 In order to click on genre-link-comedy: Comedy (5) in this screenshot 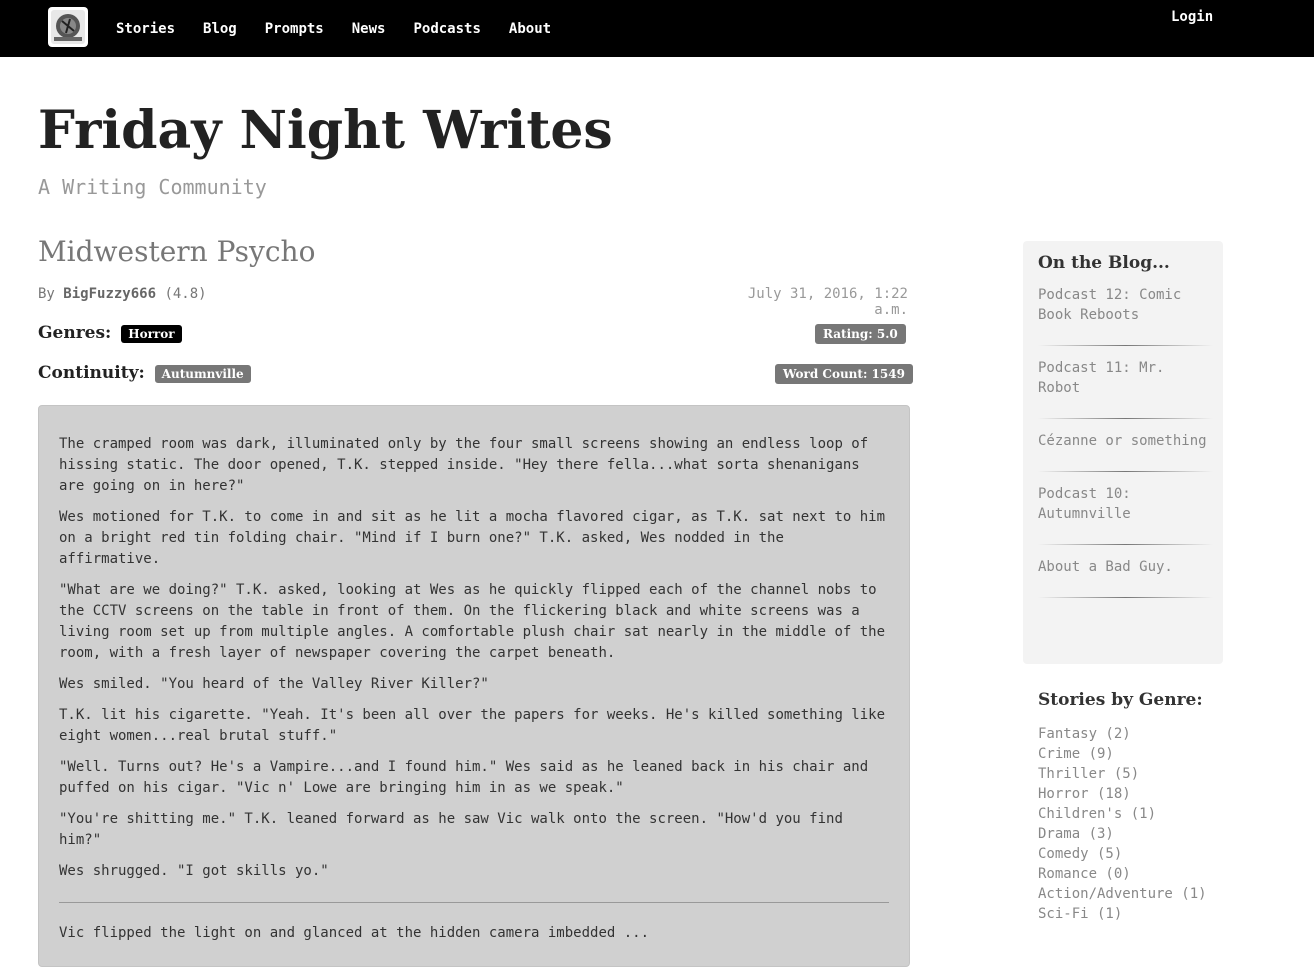, I will do `click(1138, 854)`.